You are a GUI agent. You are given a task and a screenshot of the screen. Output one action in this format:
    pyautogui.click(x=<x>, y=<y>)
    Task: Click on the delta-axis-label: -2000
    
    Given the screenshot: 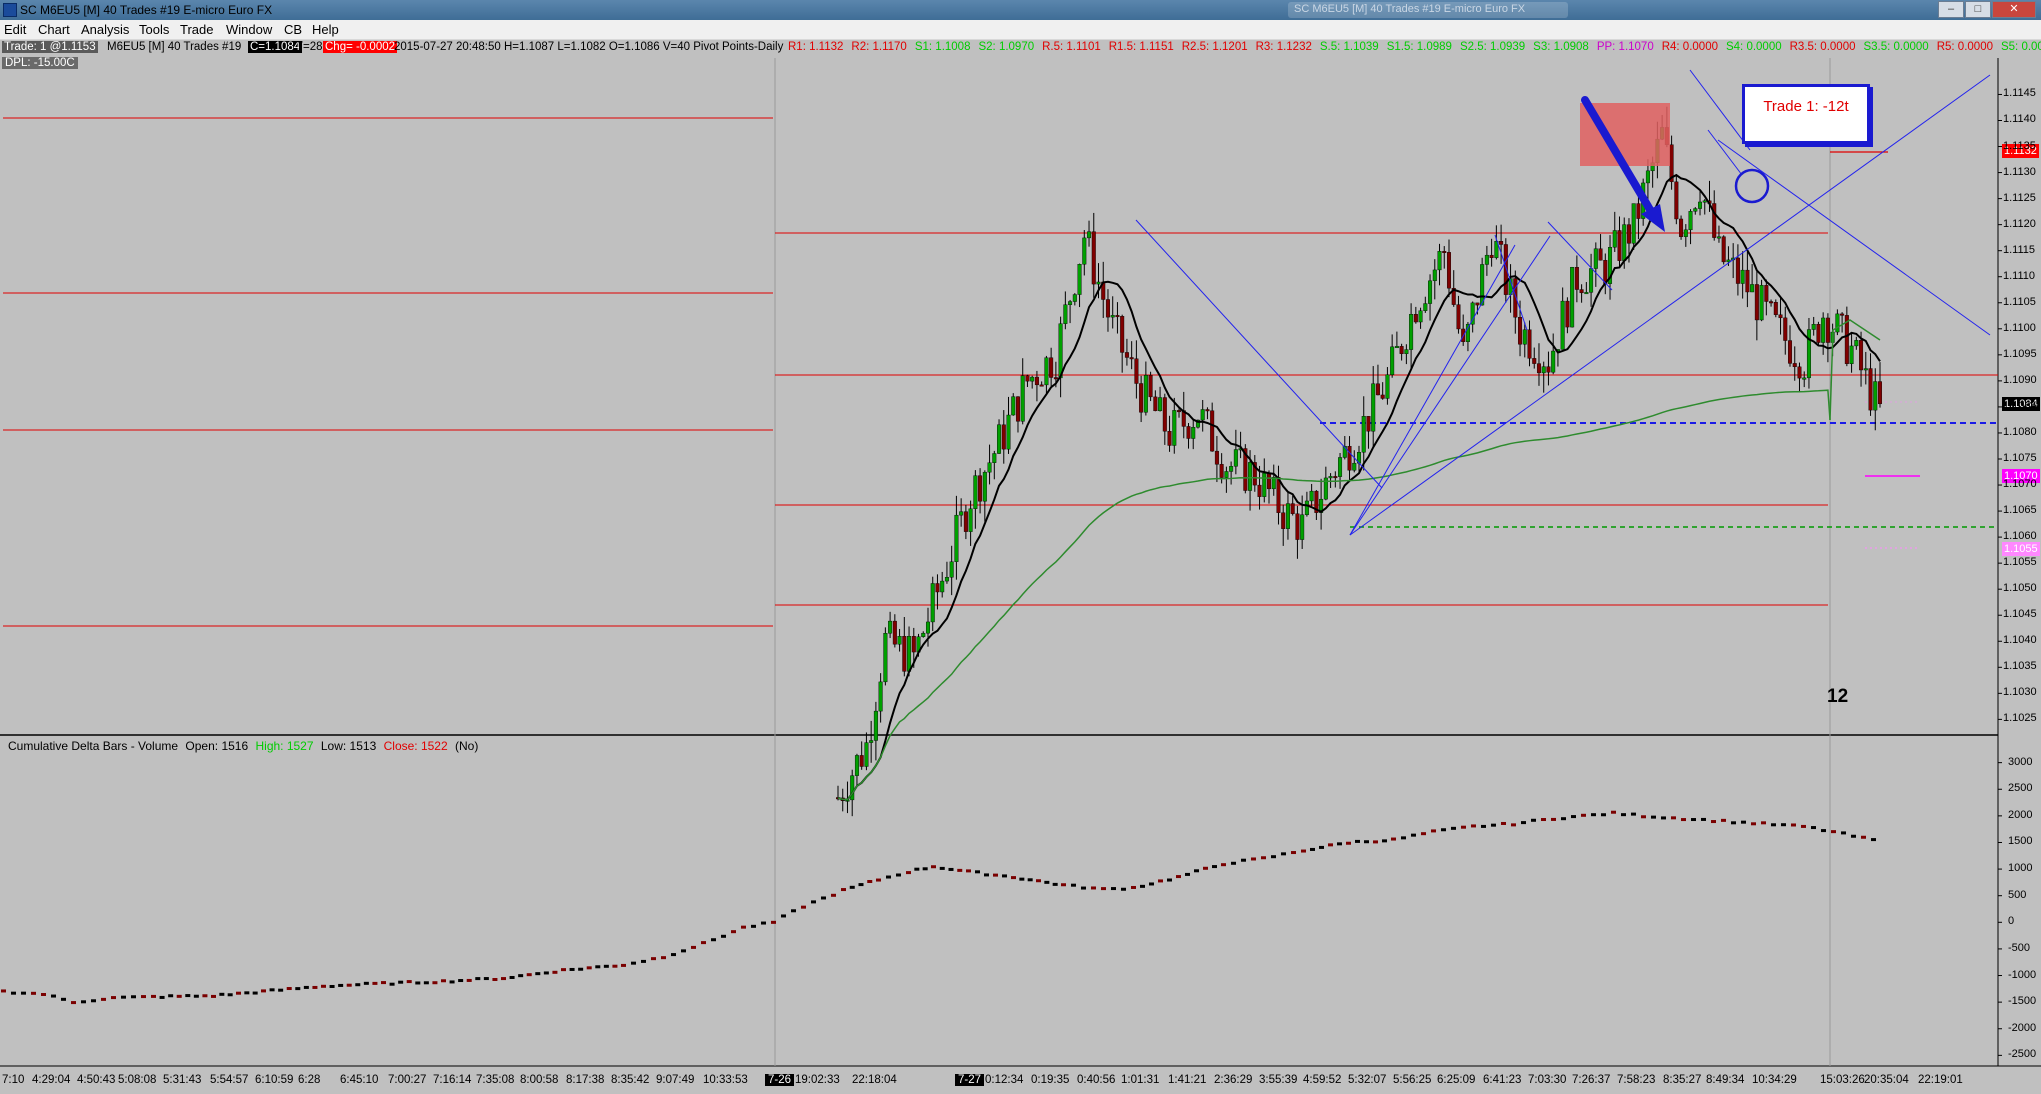 What is the action you would take?
    pyautogui.click(x=2022, y=1027)
    